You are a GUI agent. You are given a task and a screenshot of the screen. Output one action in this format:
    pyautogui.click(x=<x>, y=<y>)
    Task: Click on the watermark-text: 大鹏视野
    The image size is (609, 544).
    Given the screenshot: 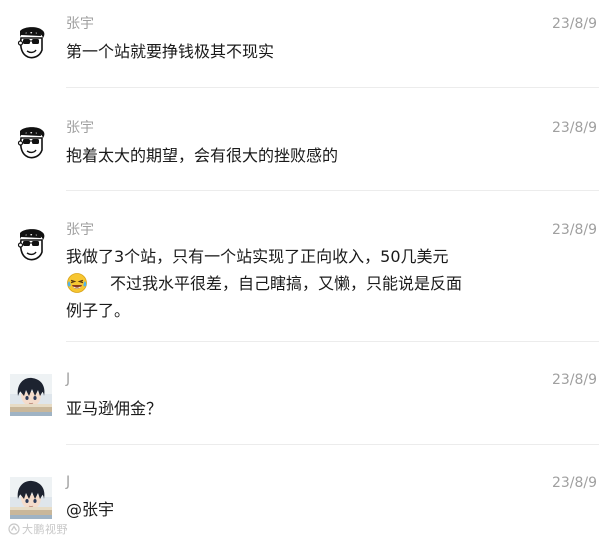 What is the action you would take?
    pyautogui.click(x=45, y=529)
    